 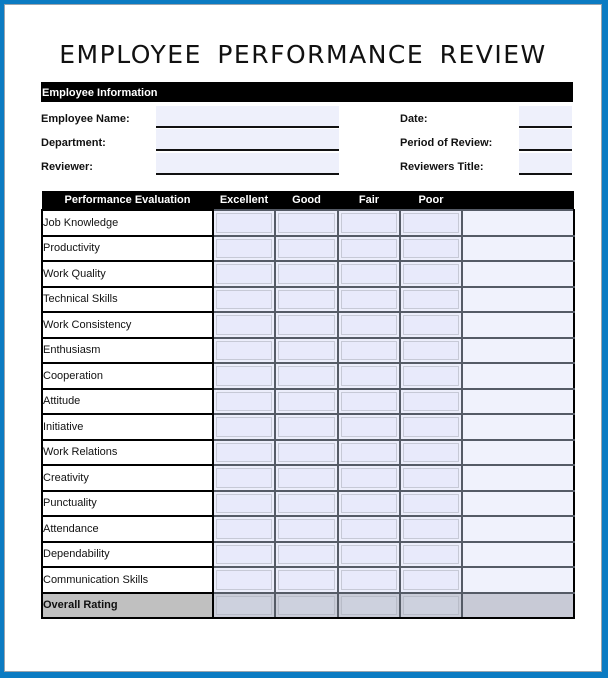 I want to click on department-field, so click(x=247, y=140).